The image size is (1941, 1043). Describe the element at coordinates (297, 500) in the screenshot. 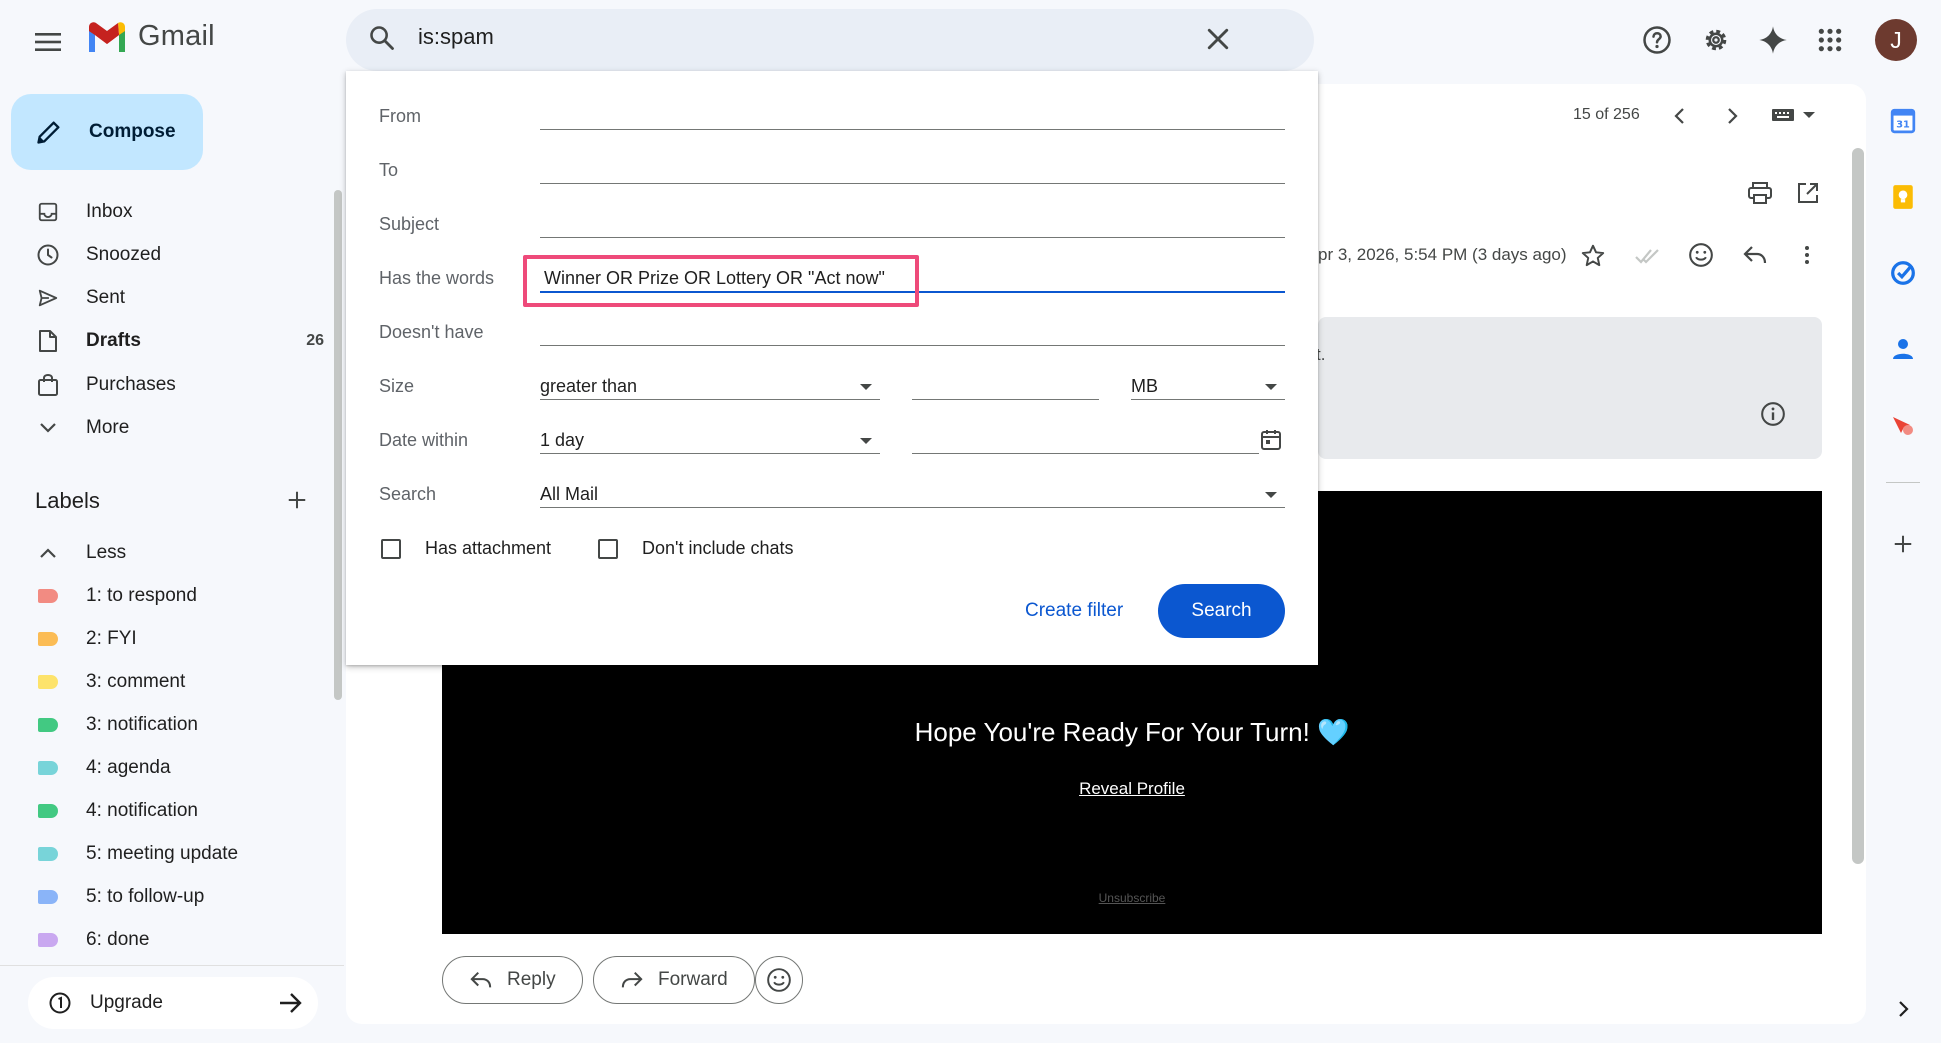

I see `add-label-icon` at that location.